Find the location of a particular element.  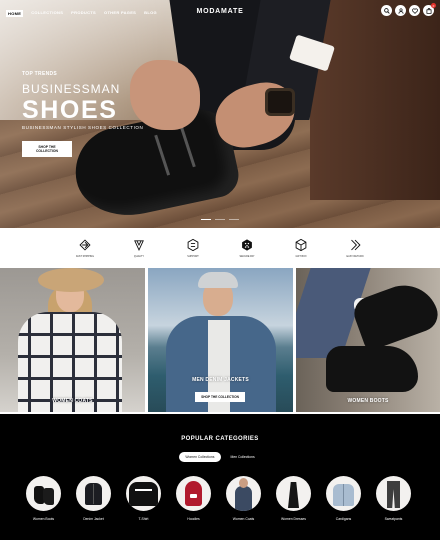

category-t-shirt: T-Shirt is located at coordinates (143, 498).